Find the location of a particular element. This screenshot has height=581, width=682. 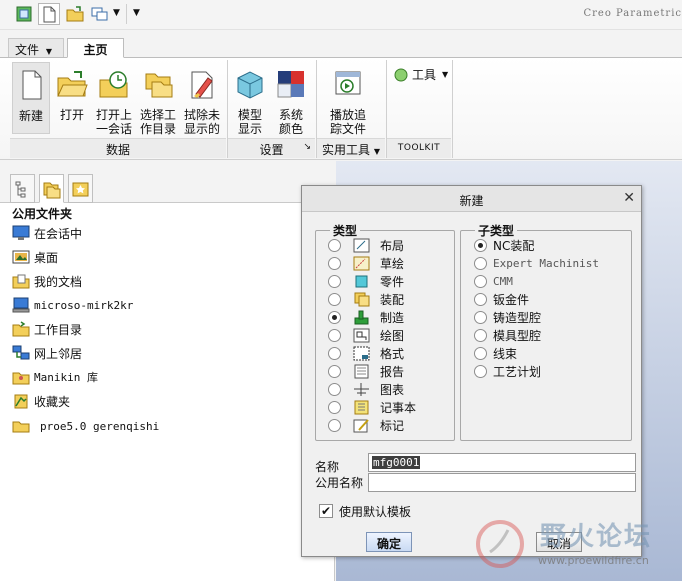

subtype-option-cast-cavity: 铸造型腔 is located at coordinates (507, 317).